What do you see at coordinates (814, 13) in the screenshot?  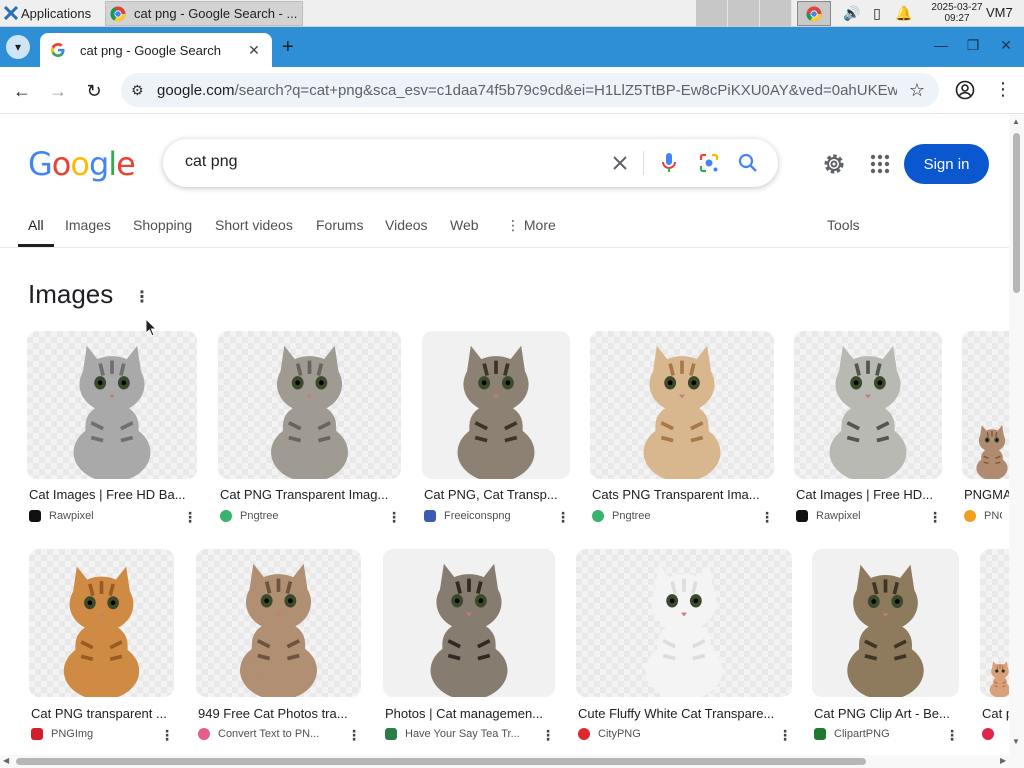 I see `tray-chrome-button` at bounding box center [814, 13].